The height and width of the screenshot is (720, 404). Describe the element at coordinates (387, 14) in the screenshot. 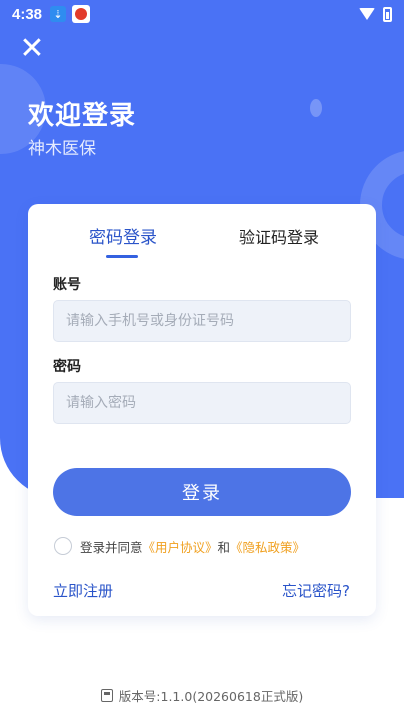

I see `battery-icon` at that location.